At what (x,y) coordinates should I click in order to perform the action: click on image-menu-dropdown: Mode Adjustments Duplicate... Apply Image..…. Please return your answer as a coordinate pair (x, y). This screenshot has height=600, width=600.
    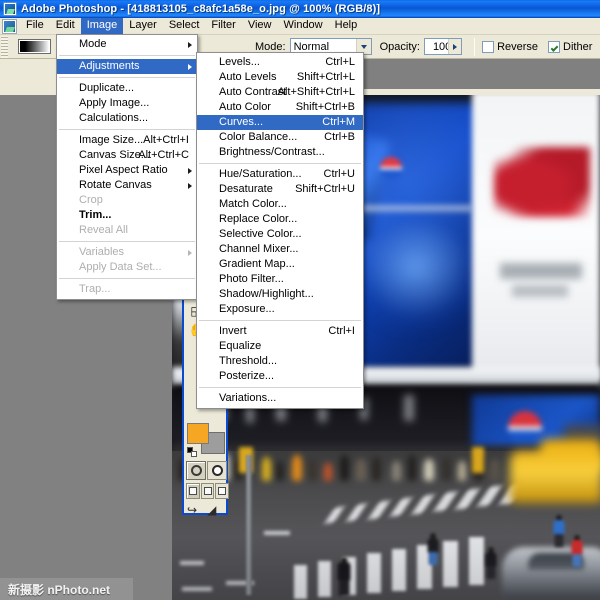
    Looking at the image, I should click on (127, 167).